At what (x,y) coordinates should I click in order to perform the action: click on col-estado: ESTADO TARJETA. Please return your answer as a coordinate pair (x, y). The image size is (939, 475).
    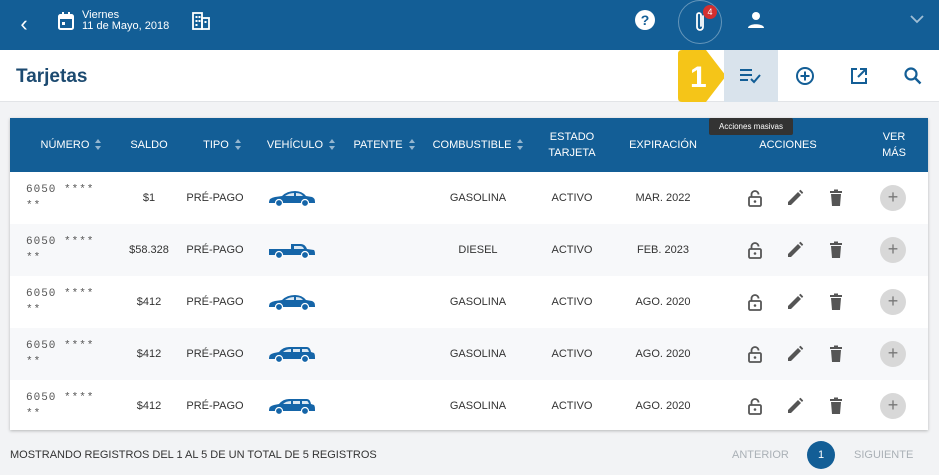
    Looking at the image, I should click on (572, 145).